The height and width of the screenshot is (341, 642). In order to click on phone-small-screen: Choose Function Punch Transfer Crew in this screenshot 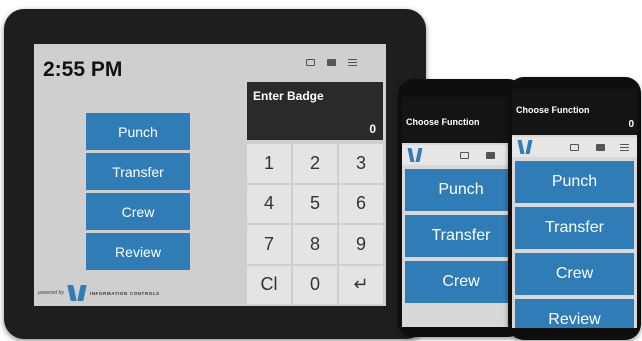, I will do `click(461, 212)`.